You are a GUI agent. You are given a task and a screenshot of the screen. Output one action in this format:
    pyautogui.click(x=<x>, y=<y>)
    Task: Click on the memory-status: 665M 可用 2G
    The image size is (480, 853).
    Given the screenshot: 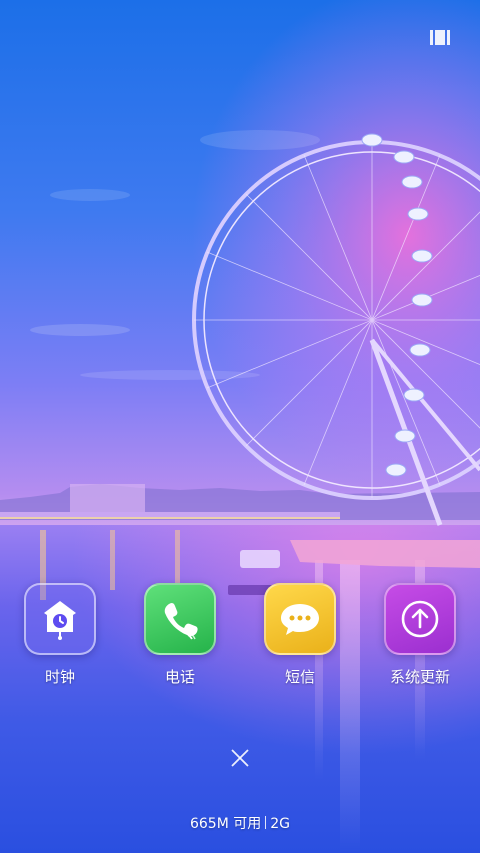 What is the action you would take?
    pyautogui.click(x=240, y=824)
    